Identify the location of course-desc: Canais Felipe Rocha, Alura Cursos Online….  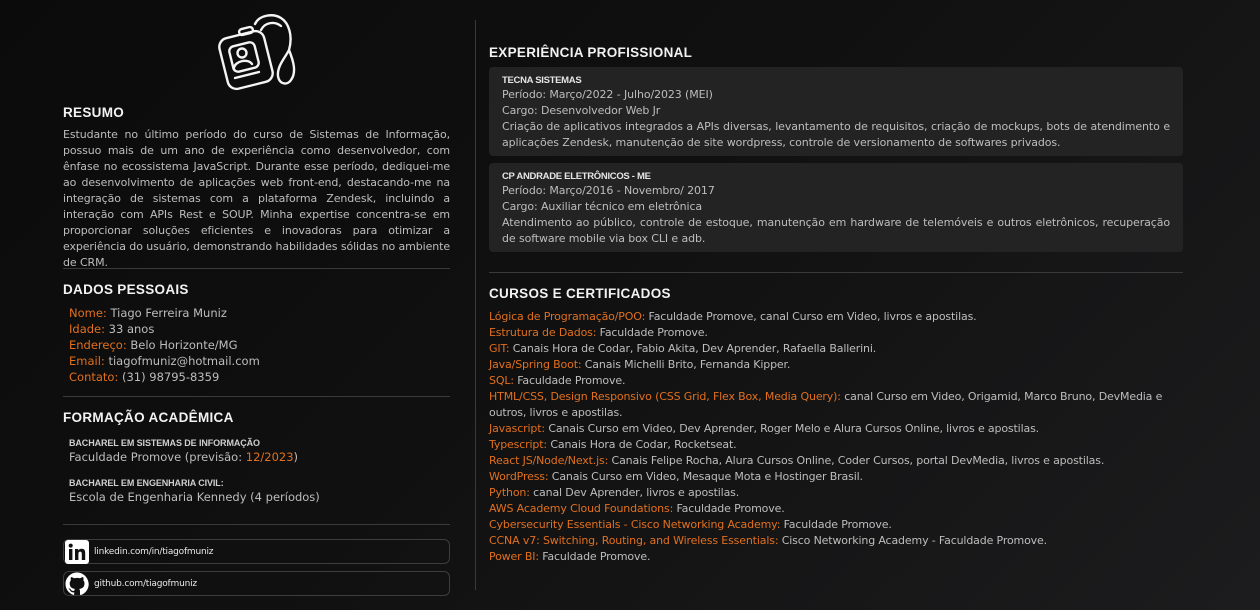
(858, 460).